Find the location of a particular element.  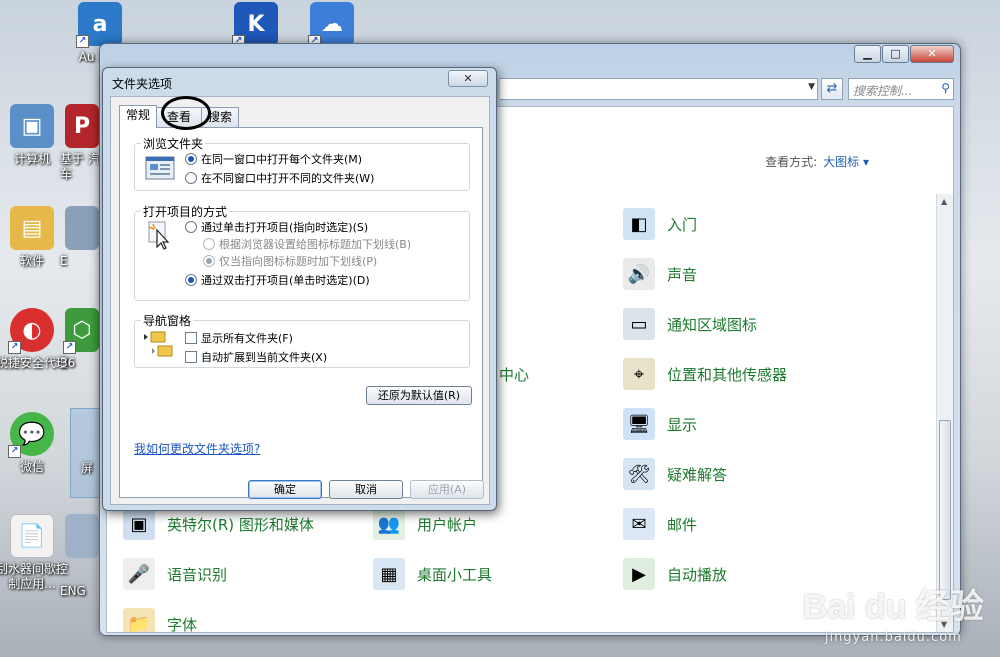

cp-item-notification-icons: ▭ 通知区域图标 is located at coordinates (690, 324).